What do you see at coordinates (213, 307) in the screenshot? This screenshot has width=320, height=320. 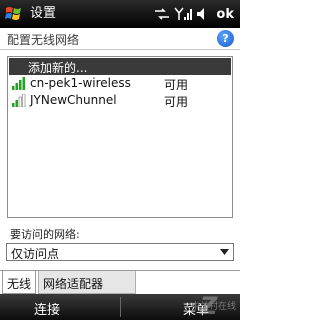 I see `watermark-text: 中关村在线` at bounding box center [213, 307].